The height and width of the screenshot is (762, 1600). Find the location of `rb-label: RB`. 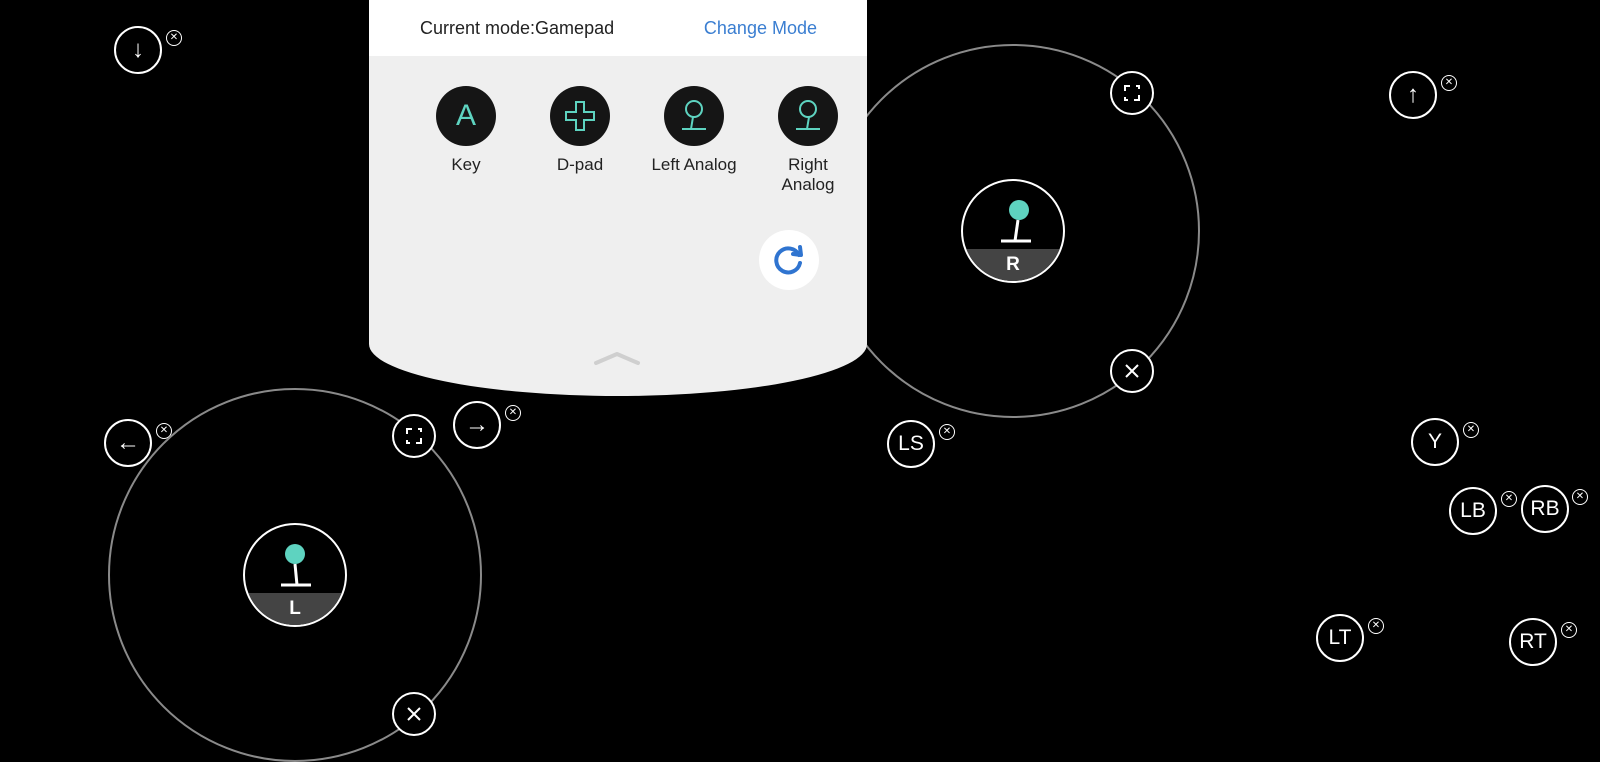

rb-label: RB is located at coordinates (1545, 508).